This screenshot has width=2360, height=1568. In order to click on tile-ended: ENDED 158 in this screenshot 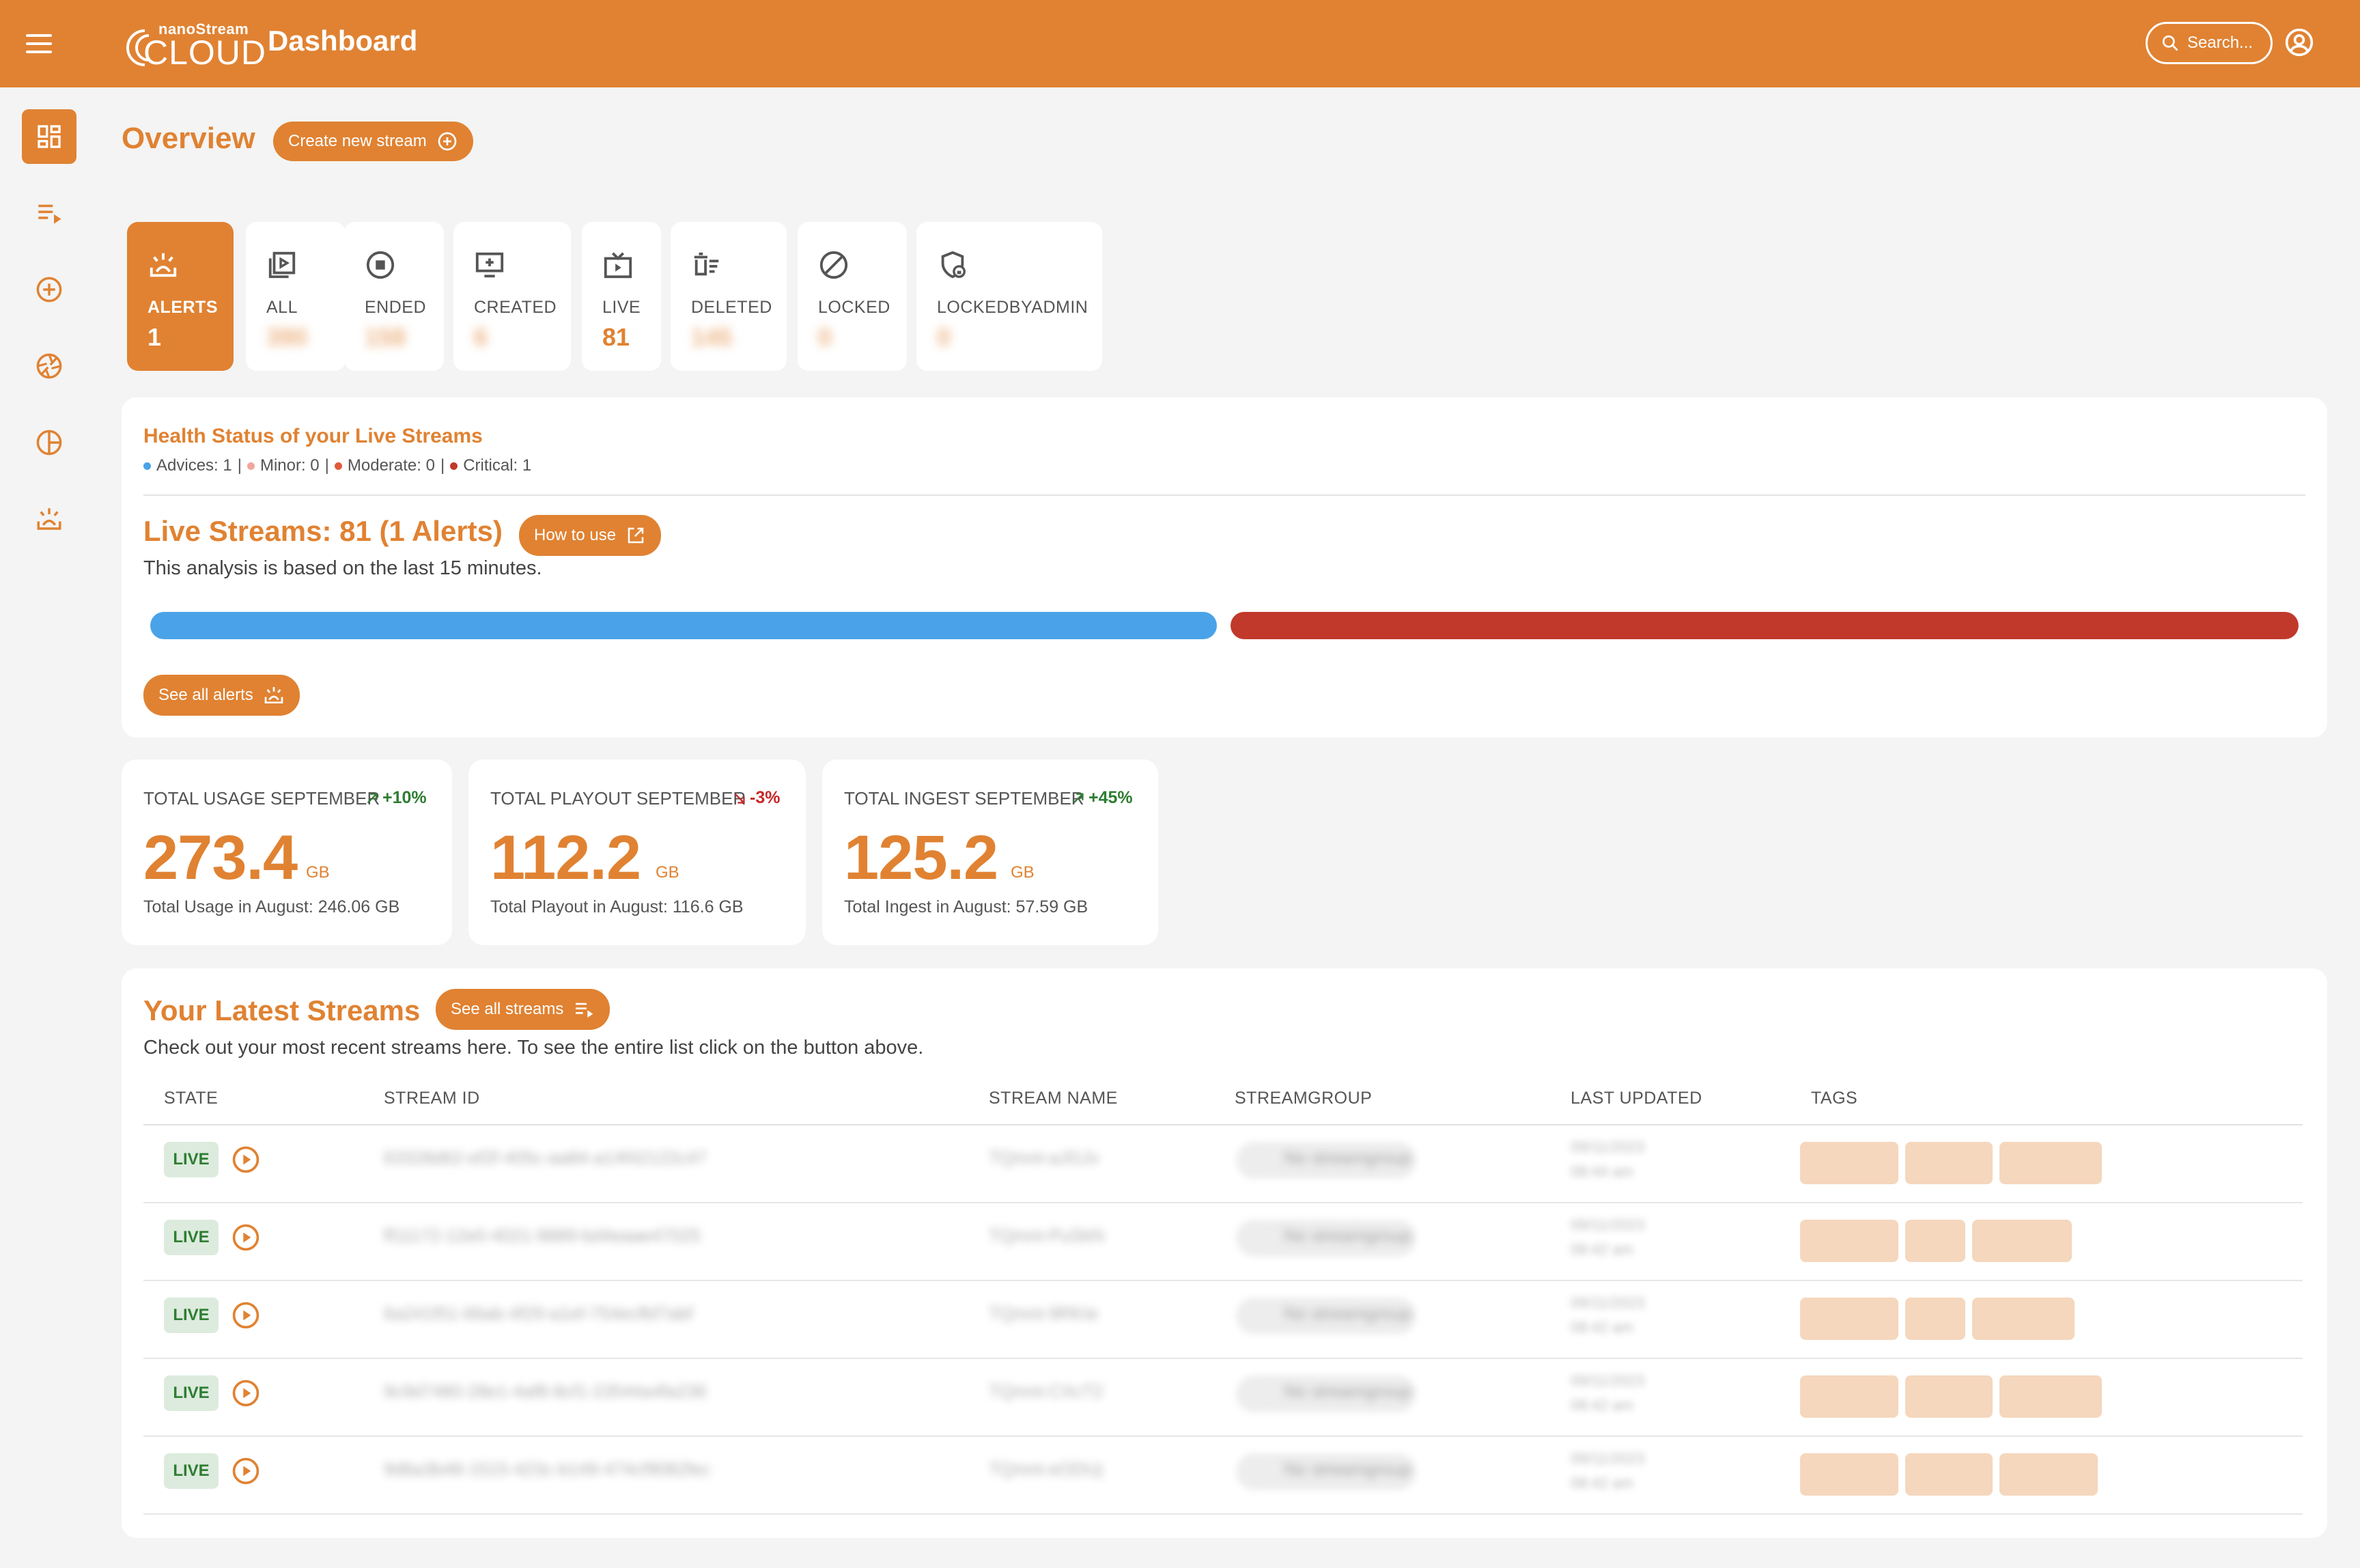, I will do `click(394, 296)`.